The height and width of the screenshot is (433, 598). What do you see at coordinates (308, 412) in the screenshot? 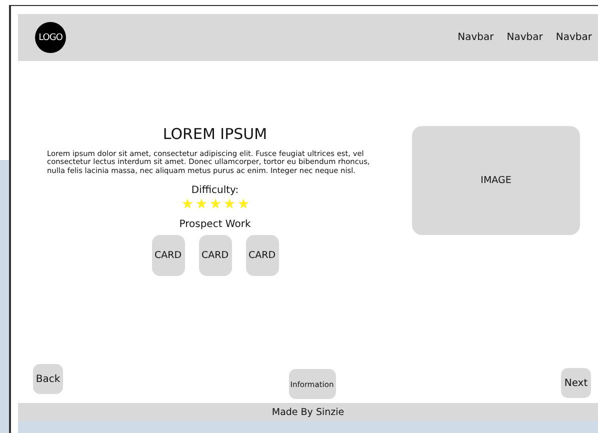
I see `footer-text: Made By Sinzie` at bounding box center [308, 412].